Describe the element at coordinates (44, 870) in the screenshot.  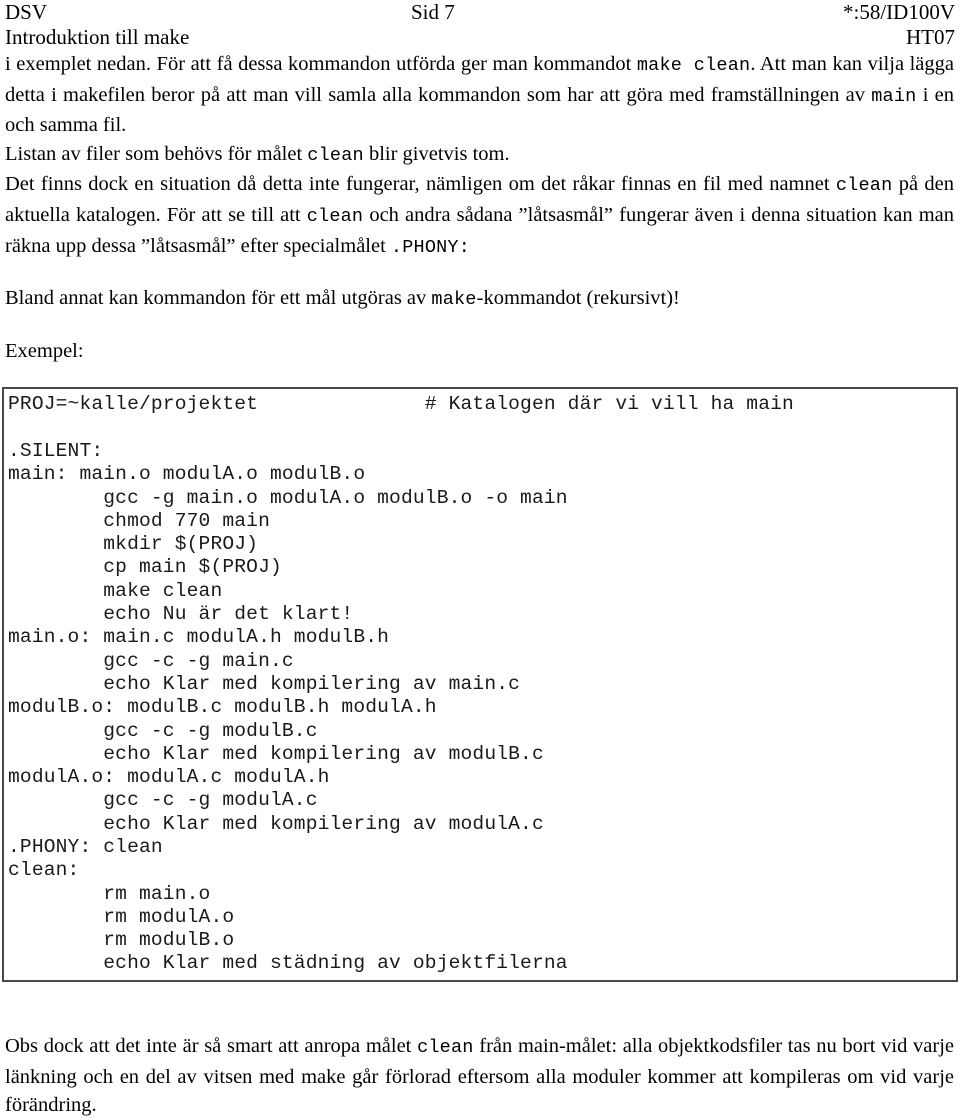
I see `code-line: clean:` at that location.